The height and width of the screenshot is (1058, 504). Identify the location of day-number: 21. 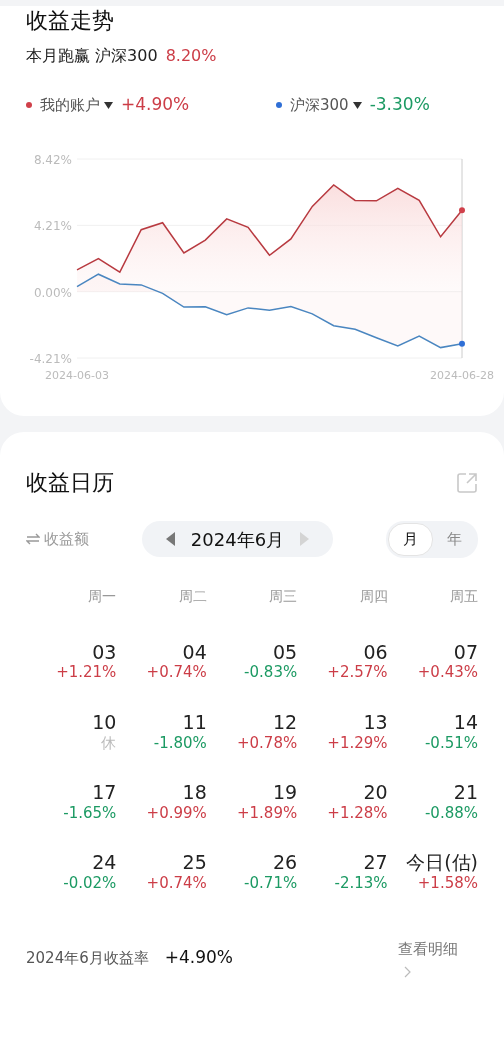
(465, 792).